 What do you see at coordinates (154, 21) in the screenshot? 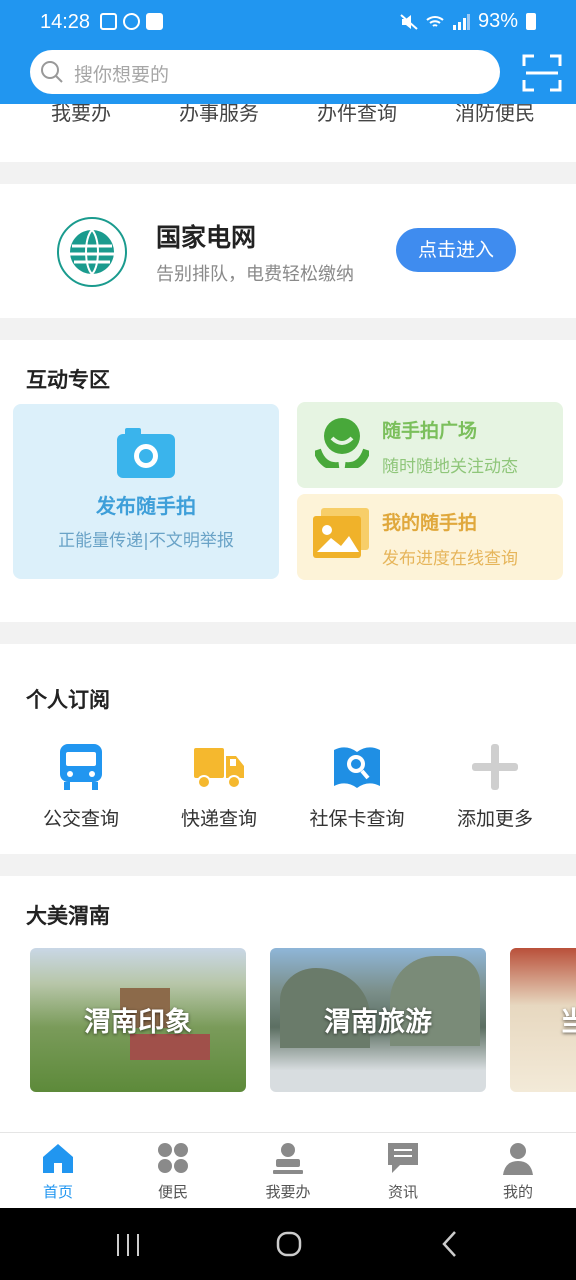
I see `check-notification-icon` at bounding box center [154, 21].